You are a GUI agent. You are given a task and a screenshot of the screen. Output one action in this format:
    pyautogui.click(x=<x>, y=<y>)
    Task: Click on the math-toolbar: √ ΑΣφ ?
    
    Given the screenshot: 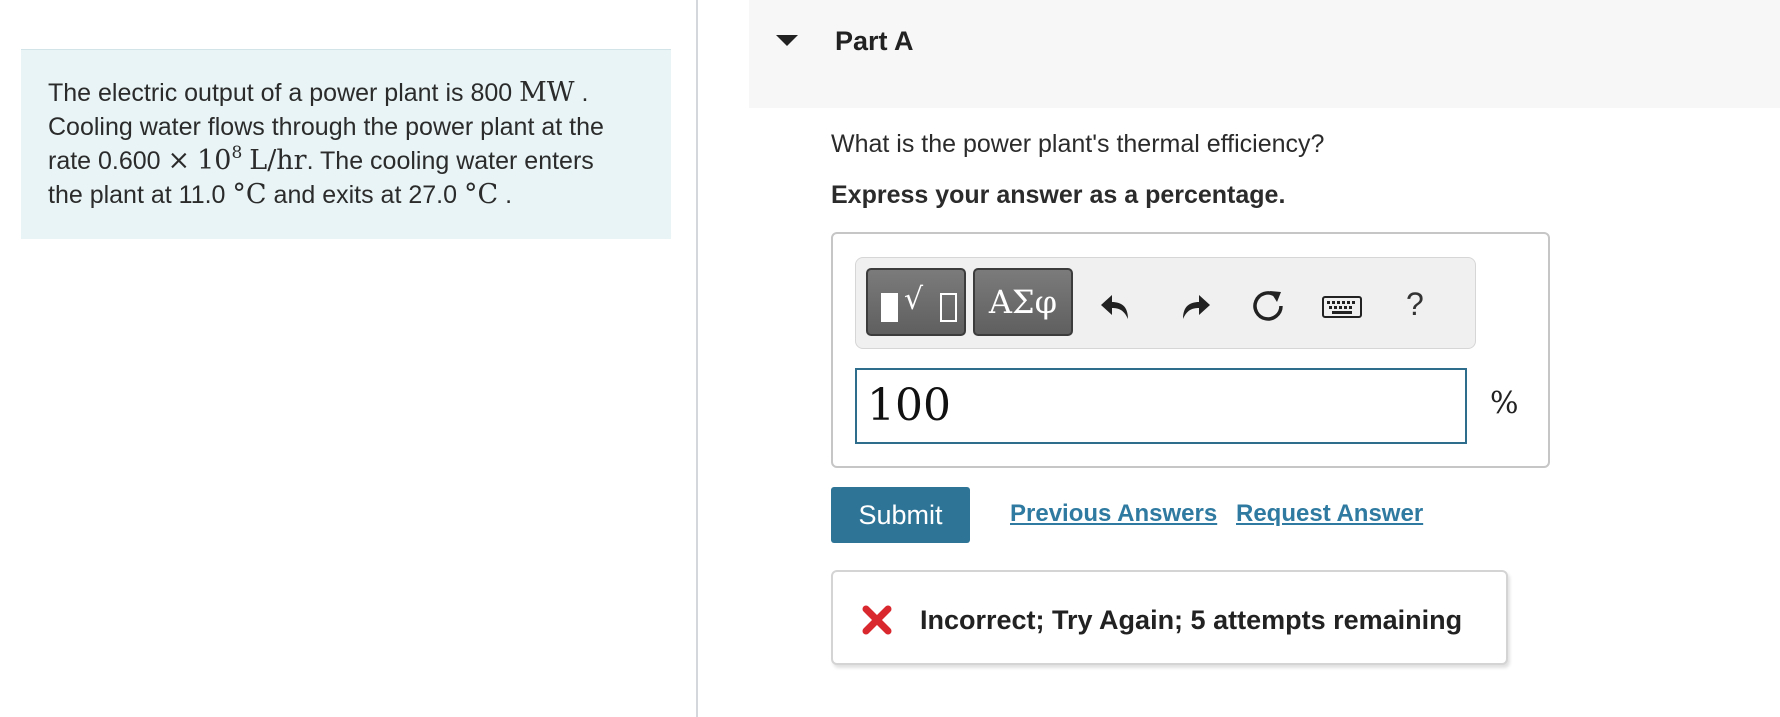 What is the action you would take?
    pyautogui.click(x=1165, y=303)
    